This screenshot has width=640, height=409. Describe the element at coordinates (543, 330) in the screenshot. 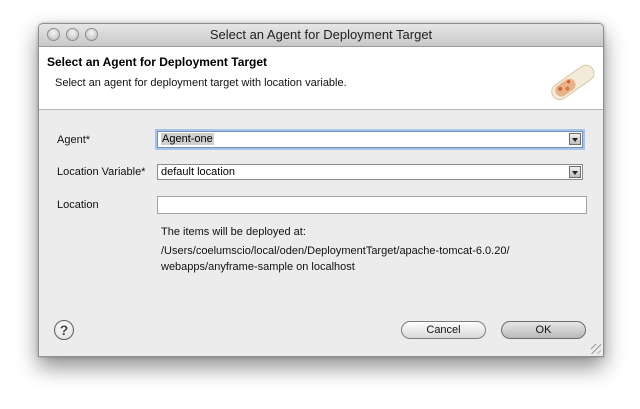

I see `ok-button: OK` at that location.